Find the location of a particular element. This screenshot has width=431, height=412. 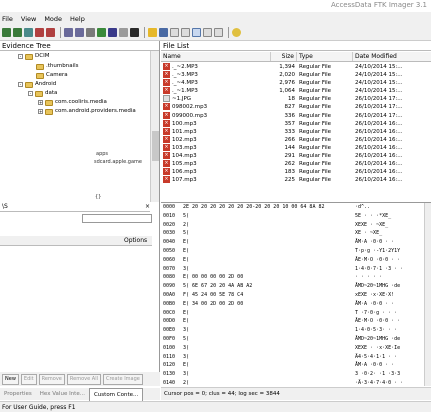

hex-row: 0070 3(1·4·0·7·1 ·3 · · is located at coordinates (296, 269).